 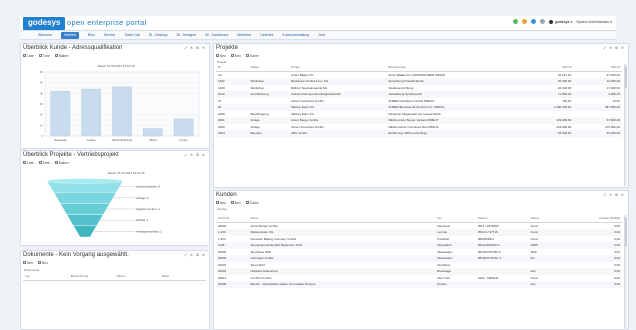 I want to click on funnel-label: Vertragsabschluss: 2, so click(x=149, y=231).